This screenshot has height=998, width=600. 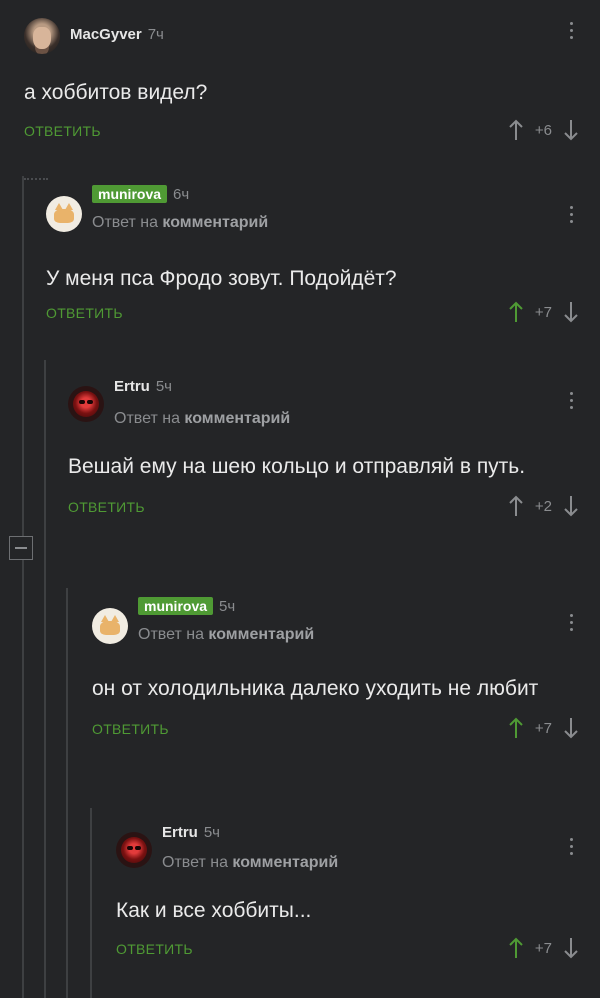 What do you see at coordinates (312, 81) in the screenshot?
I see `comment: MacGyver 7ч а хоббитов видел? ОТВЕТИТЬ +6` at bounding box center [312, 81].